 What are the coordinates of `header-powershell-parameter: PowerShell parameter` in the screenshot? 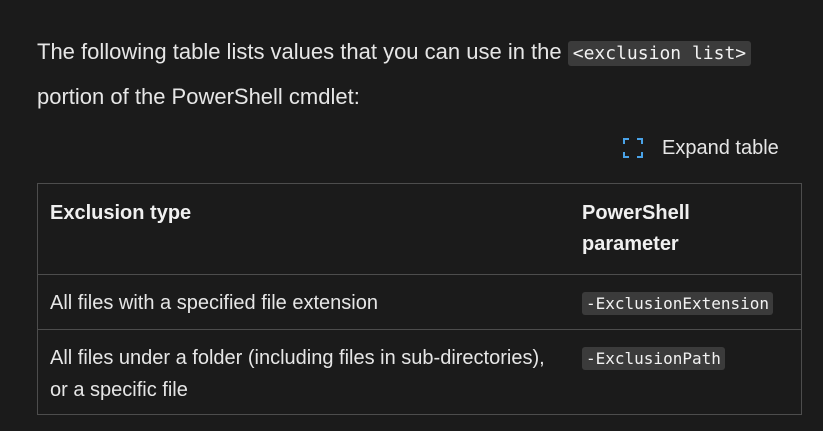 It's located at (636, 228).